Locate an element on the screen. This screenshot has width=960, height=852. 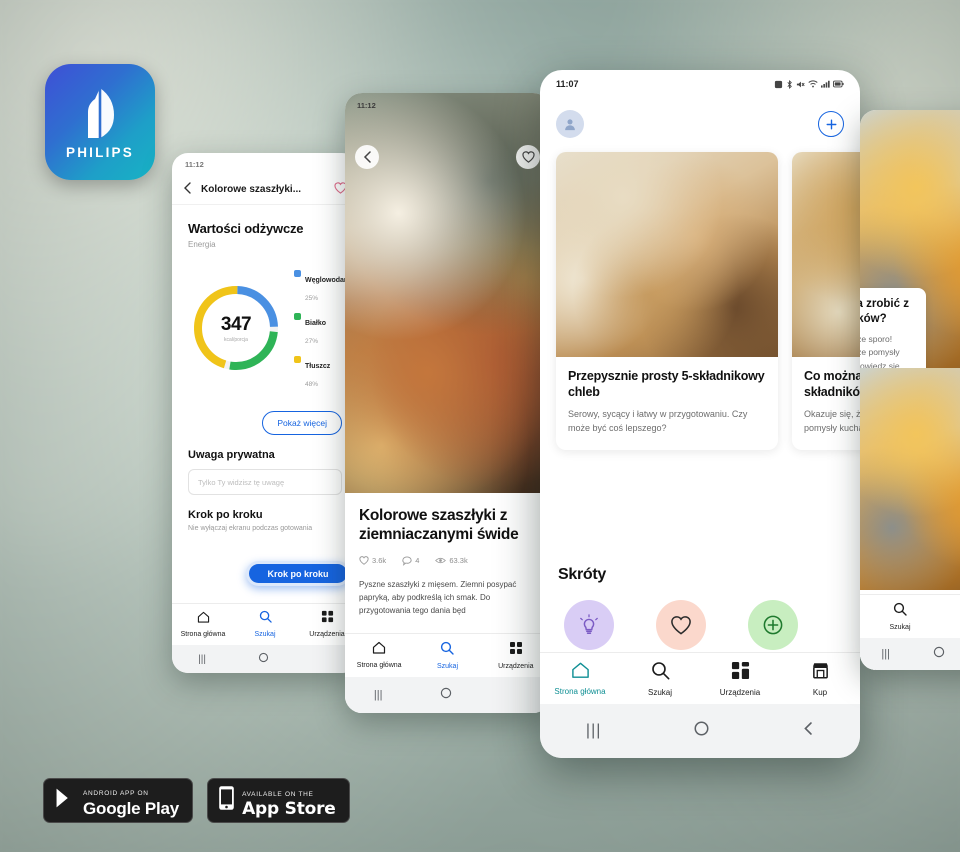
badge-subtitle: ANDROID APP ON is located at coordinates (116, 793).